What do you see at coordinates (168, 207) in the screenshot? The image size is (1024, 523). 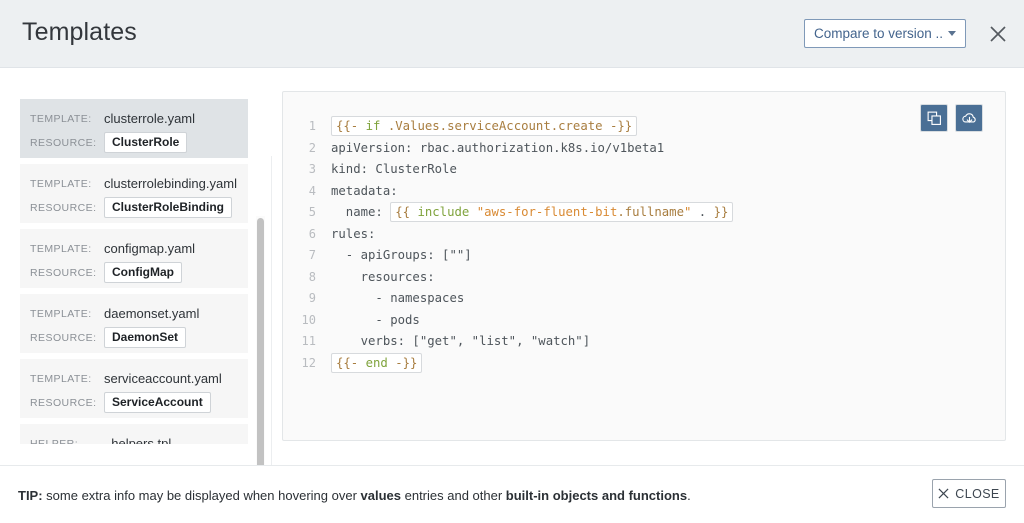 I see `resource-badge: ClusterRoleBinding` at bounding box center [168, 207].